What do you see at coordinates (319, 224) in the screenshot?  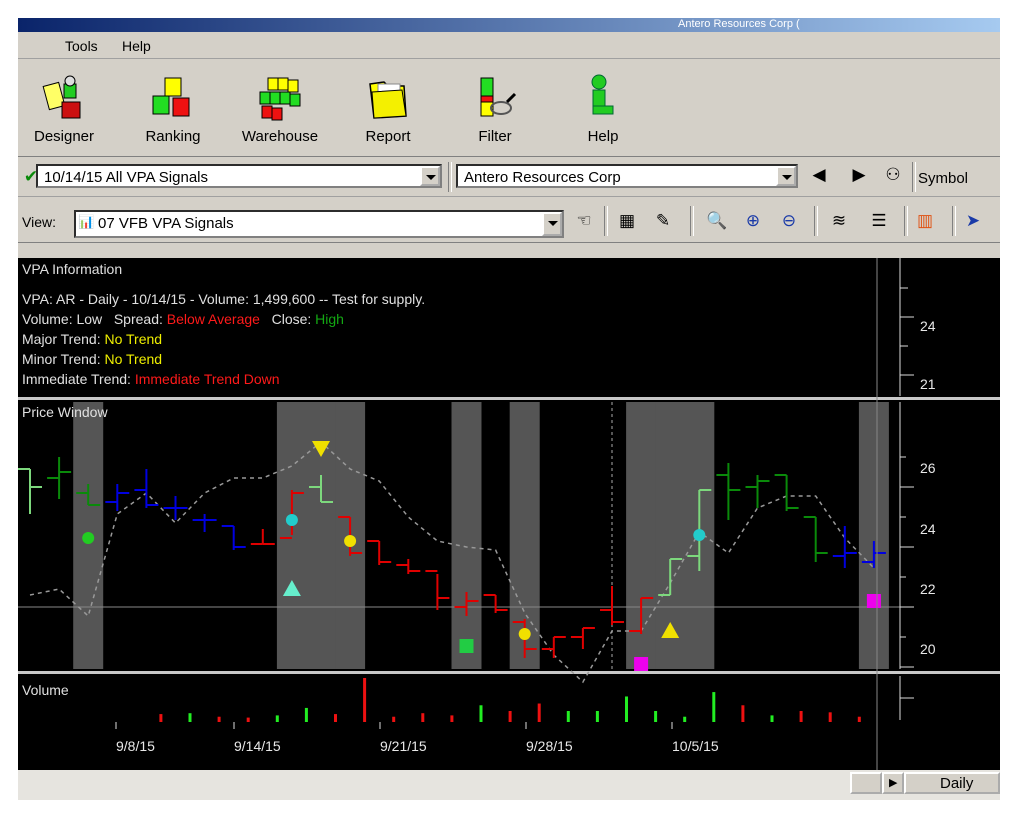 I see `view-select: 📊 07 VFB VPA Signals` at bounding box center [319, 224].